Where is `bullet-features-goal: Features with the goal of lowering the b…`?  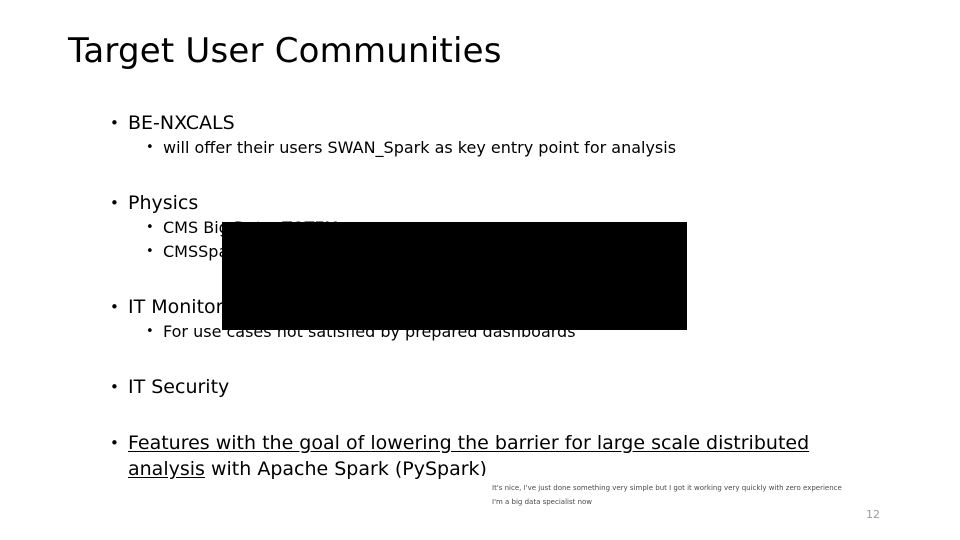
bullet-features-goal: Features with the goal of lowering the b… is located at coordinates (479, 456).